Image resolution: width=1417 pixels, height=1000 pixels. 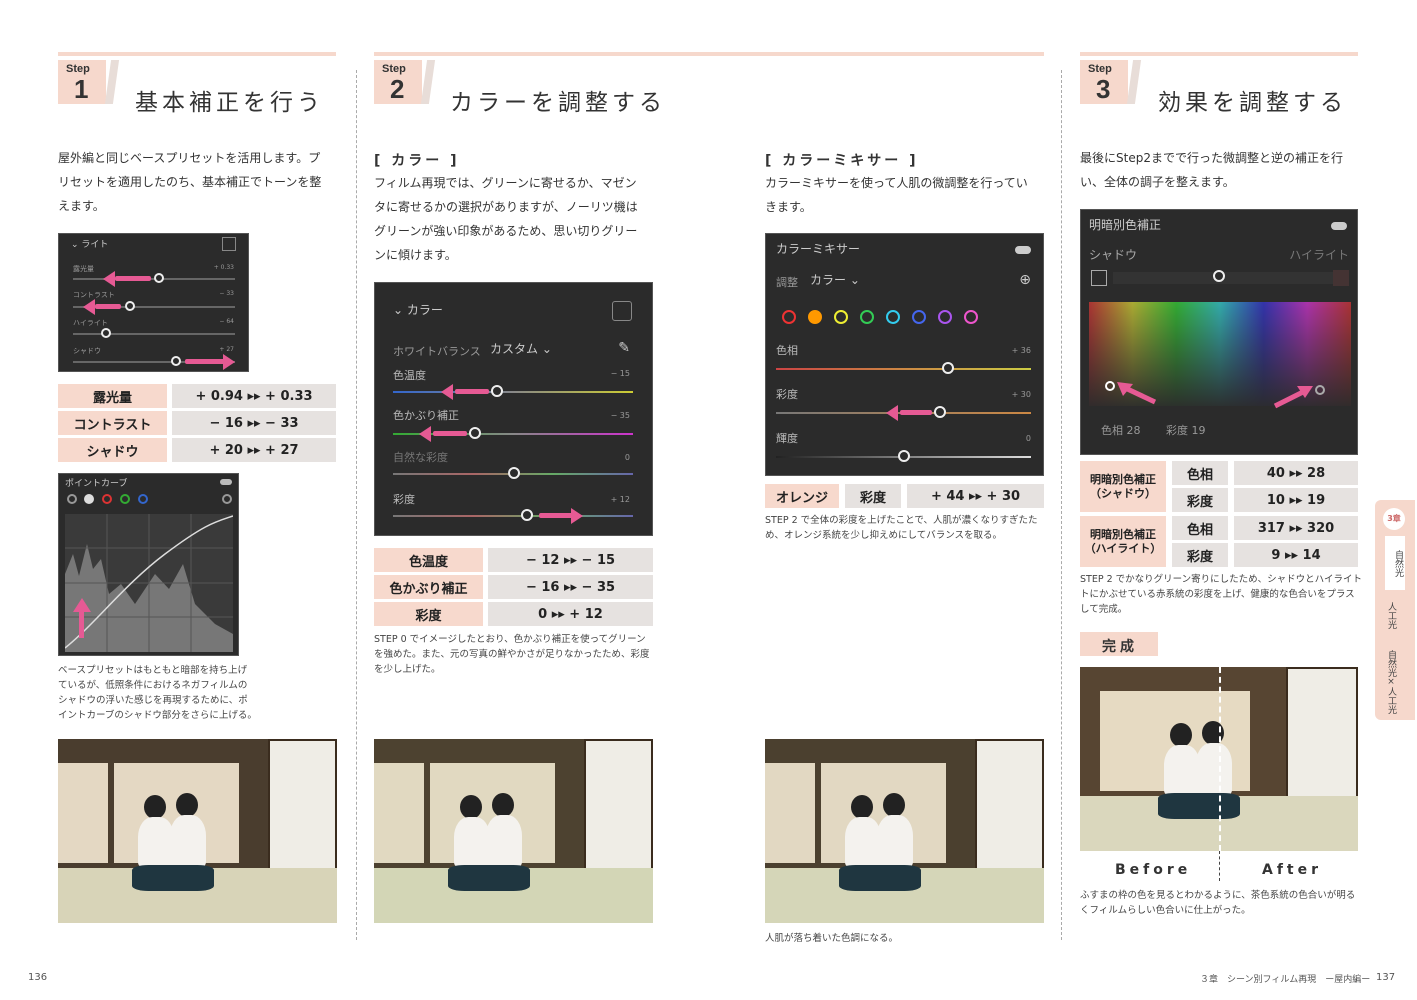 I want to click on photo-final, so click(x=1219, y=759).